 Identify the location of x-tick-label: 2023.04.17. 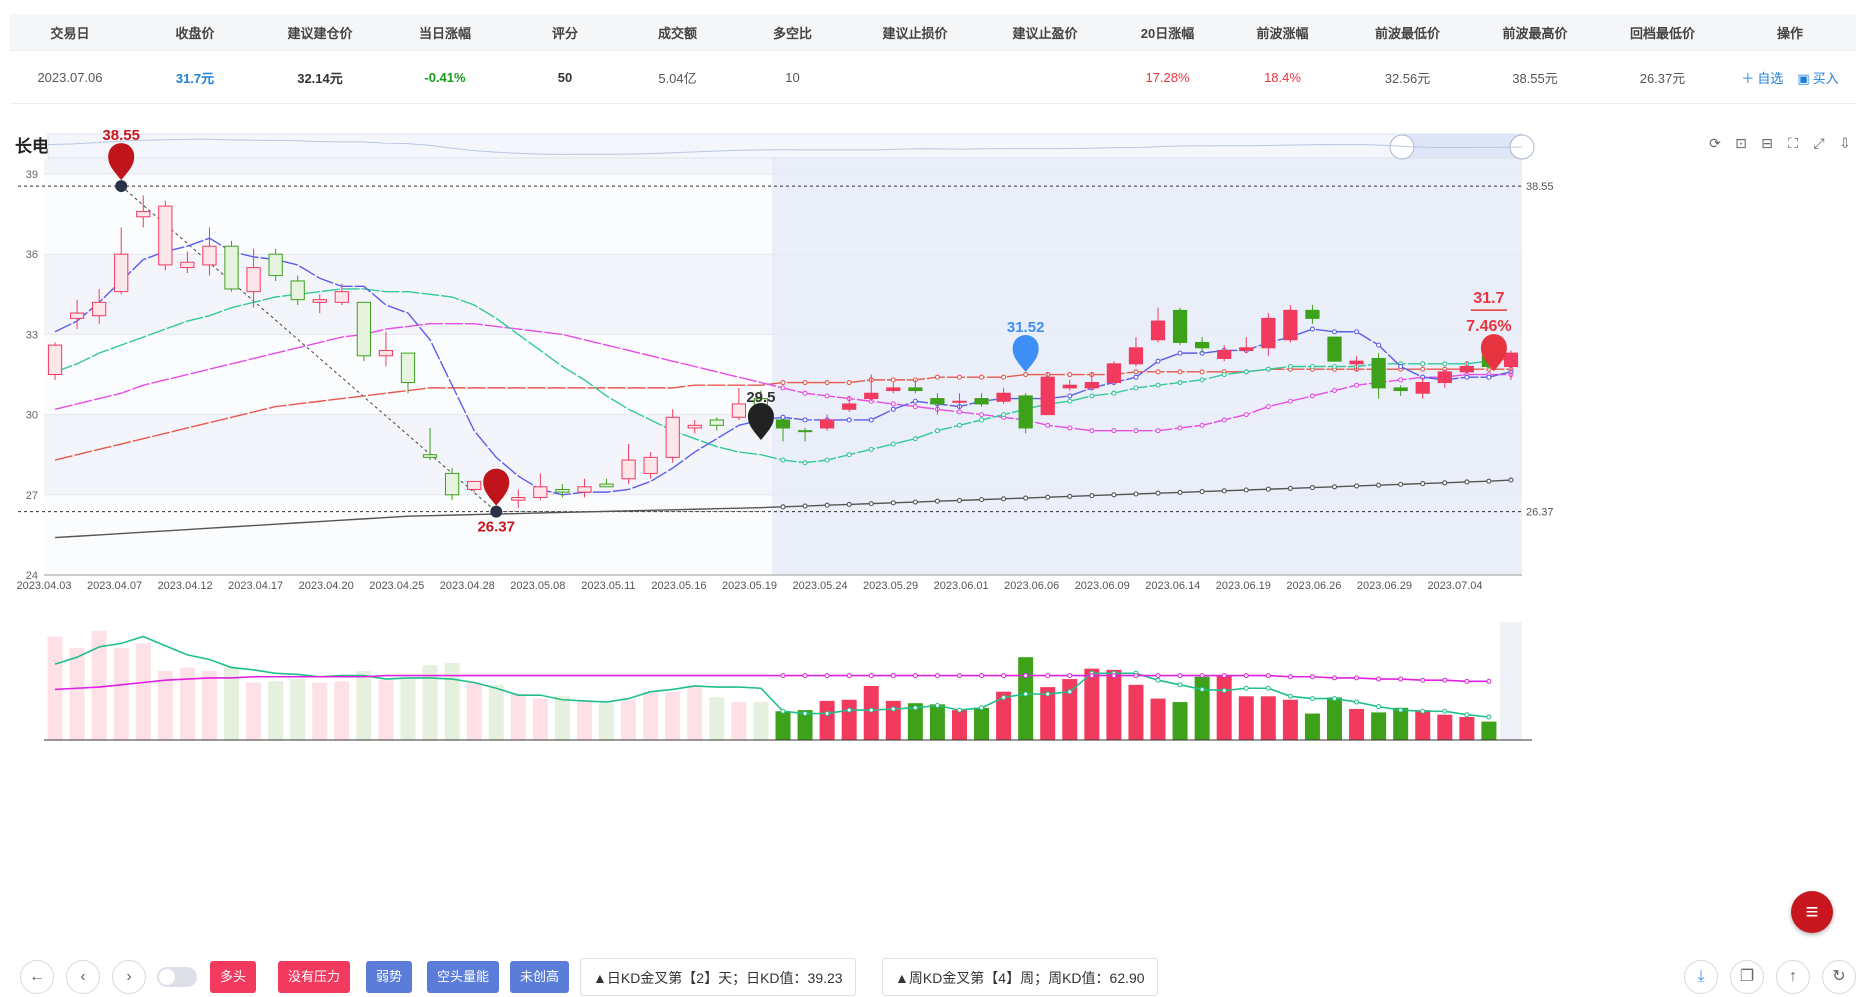
(255, 586).